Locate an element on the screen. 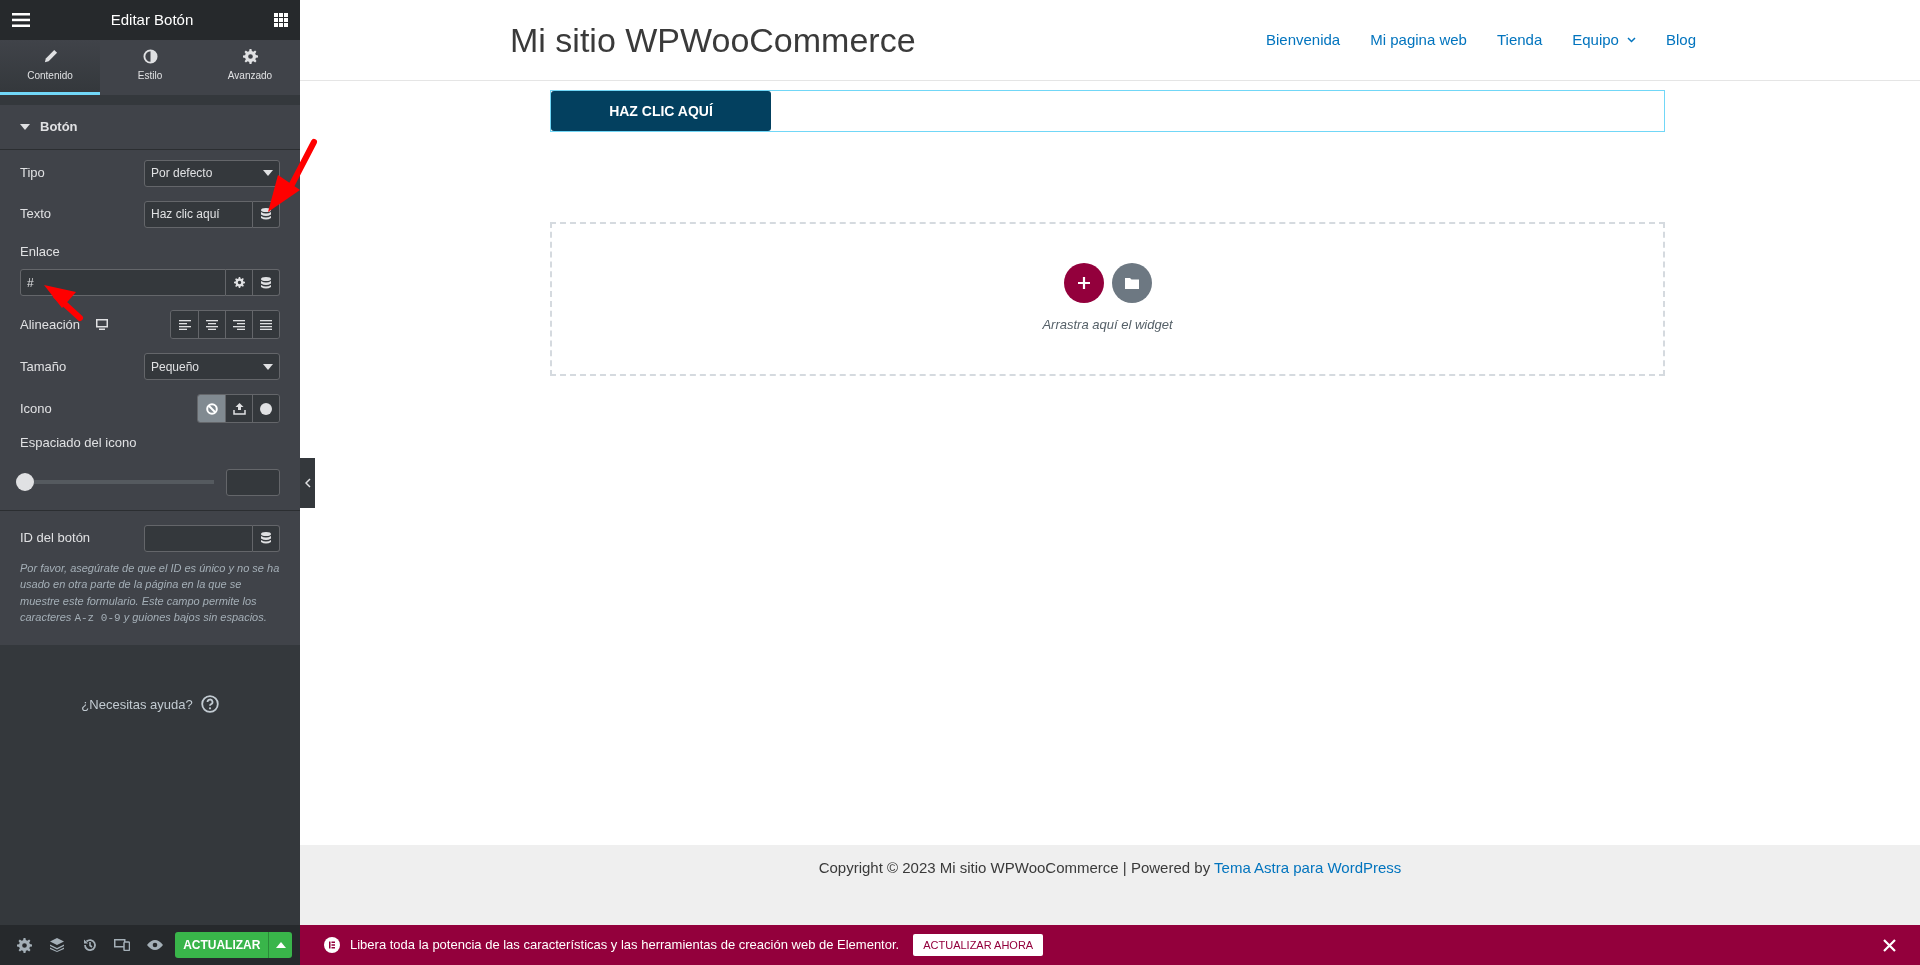 This screenshot has height=965, width=1920. justify-icon is located at coordinates (266, 324).